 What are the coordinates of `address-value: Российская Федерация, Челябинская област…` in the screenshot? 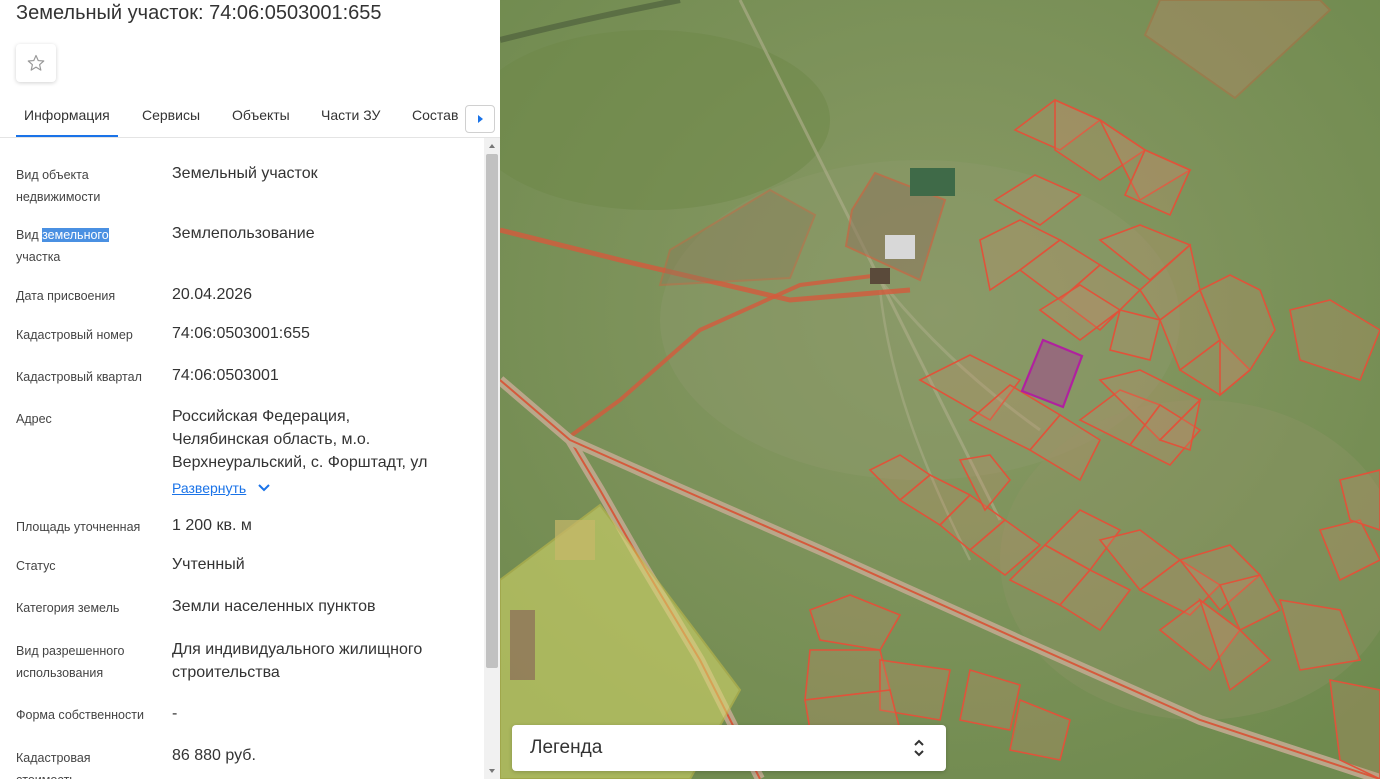 It's located at (300, 439).